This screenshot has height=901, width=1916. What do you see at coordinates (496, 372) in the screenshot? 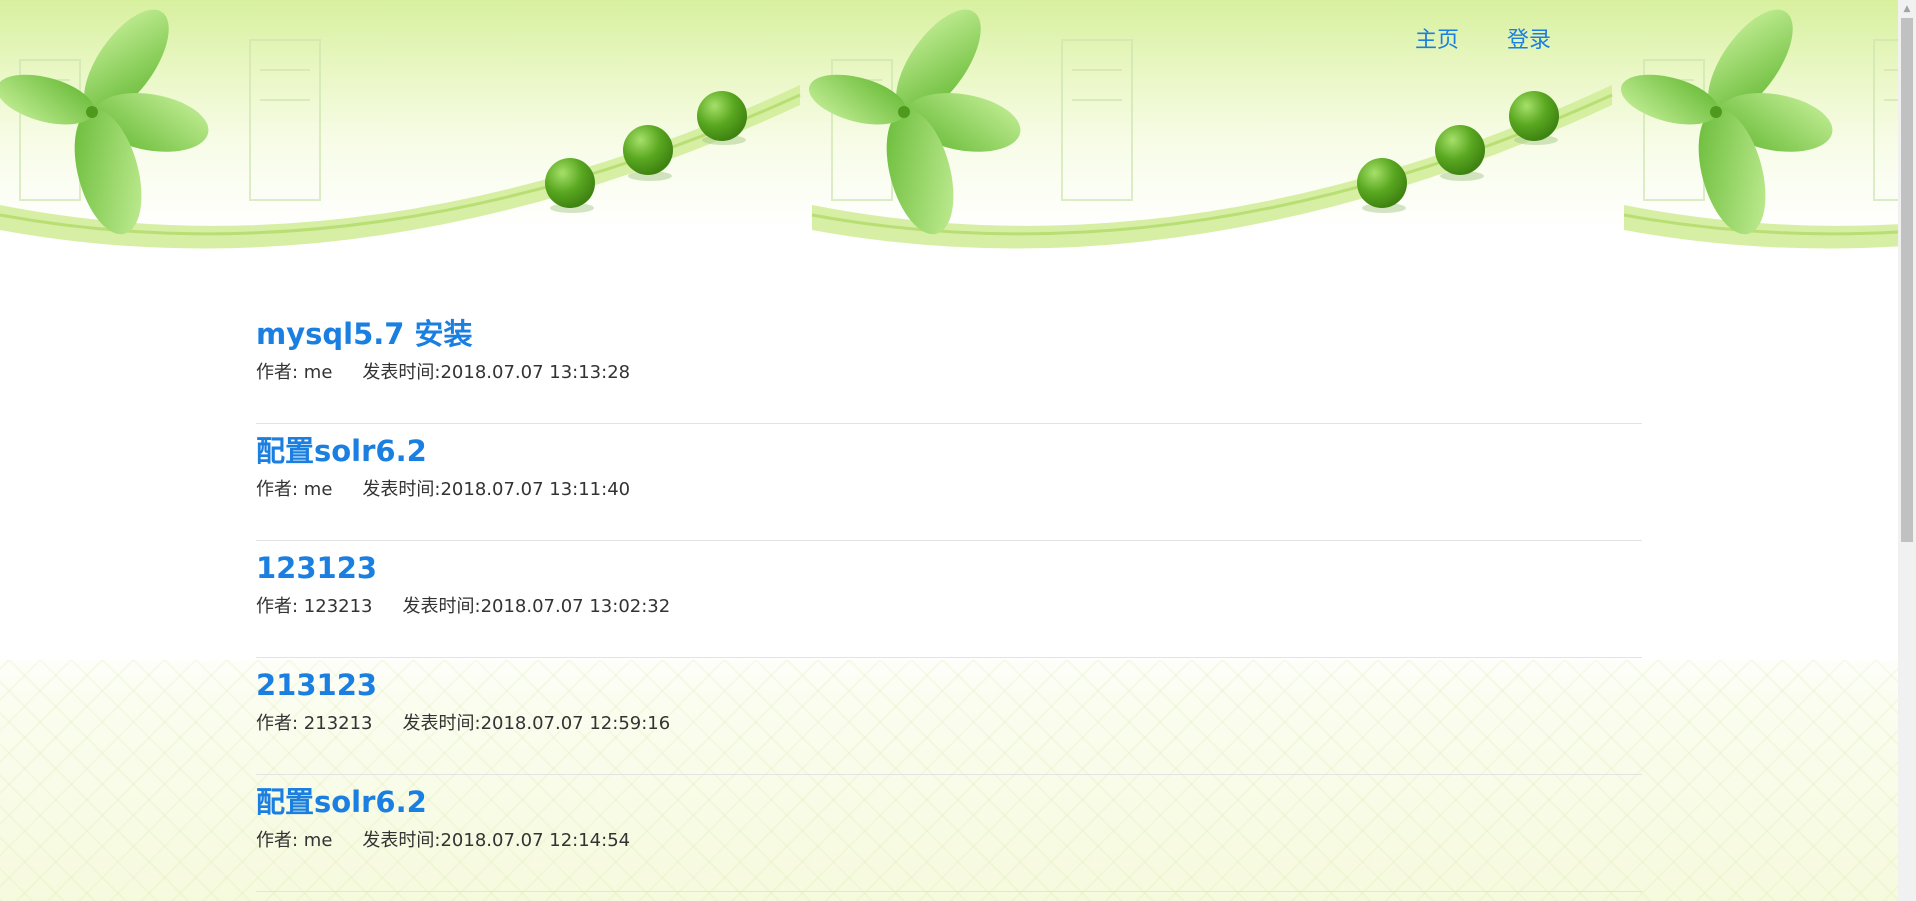
I see `post-time: 发表时间:2018.07.07 13:13:28` at bounding box center [496, 372].